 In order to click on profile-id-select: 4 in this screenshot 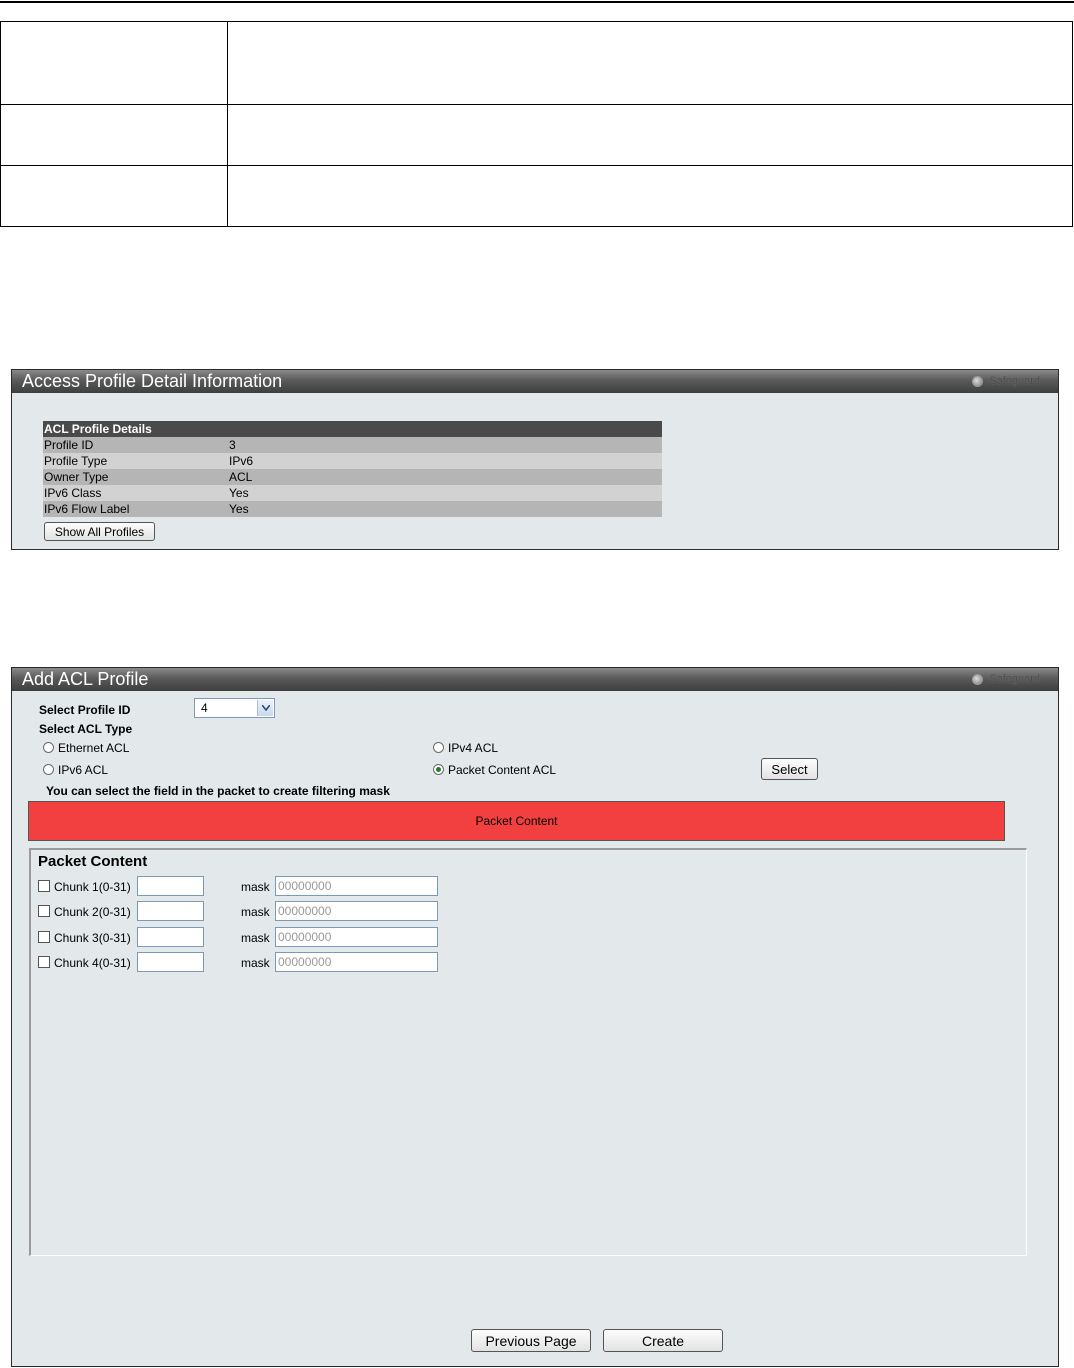, I will do `click(234, 708)`.